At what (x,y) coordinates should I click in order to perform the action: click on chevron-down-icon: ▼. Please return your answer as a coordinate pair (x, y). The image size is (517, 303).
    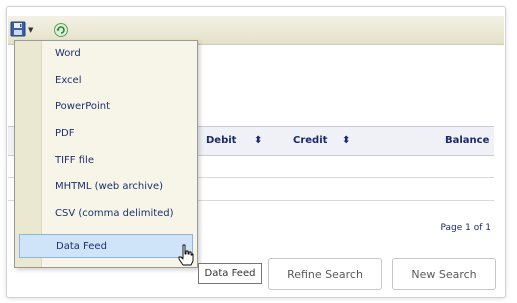
    Looking at the image, I should click on (30, 30).